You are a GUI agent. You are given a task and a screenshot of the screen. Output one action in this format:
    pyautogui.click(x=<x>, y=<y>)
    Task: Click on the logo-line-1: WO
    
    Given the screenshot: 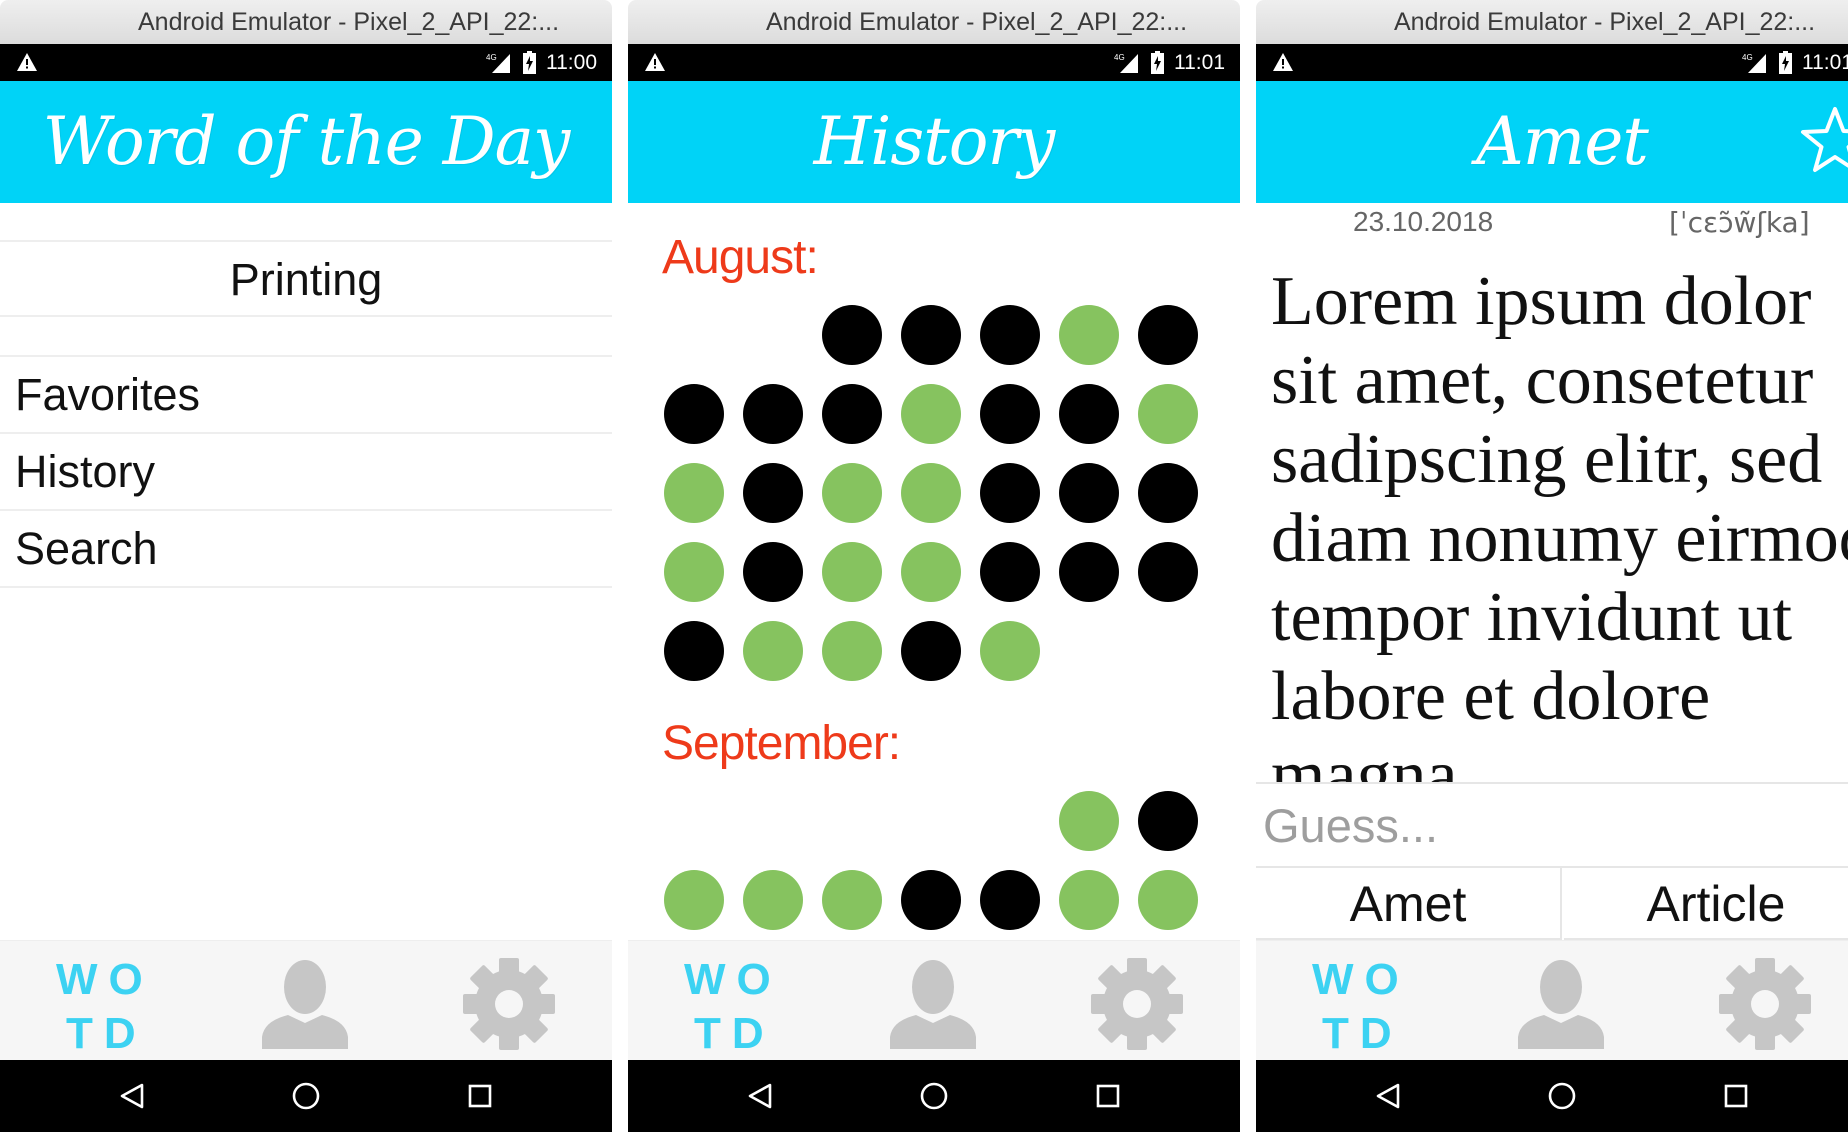 What is the action you would take?
    pyautogui.click(x=1361, y=979)
    